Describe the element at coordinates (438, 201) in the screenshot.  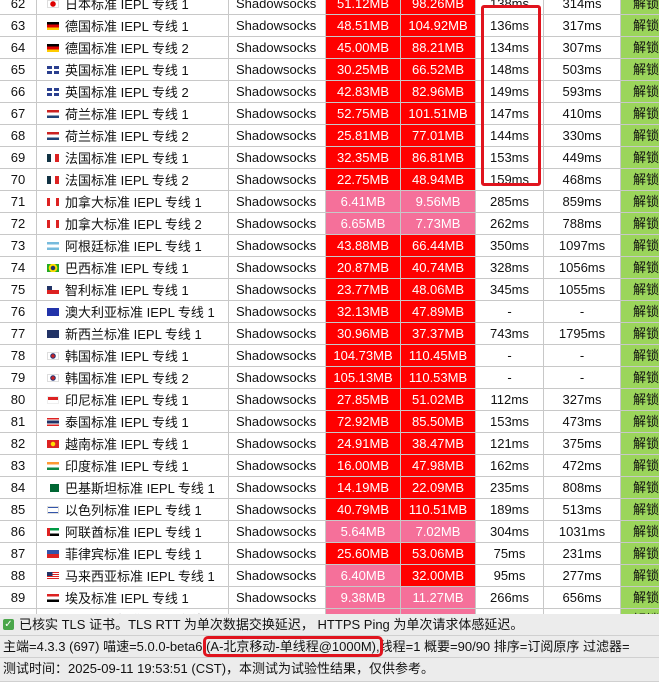
I see `max-speed: 9.56MB` at that location.